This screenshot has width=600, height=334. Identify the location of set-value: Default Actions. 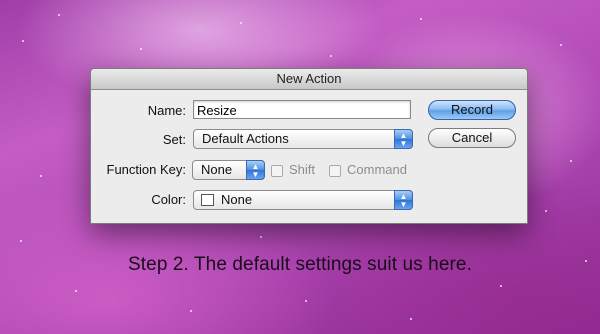
(245, 138).